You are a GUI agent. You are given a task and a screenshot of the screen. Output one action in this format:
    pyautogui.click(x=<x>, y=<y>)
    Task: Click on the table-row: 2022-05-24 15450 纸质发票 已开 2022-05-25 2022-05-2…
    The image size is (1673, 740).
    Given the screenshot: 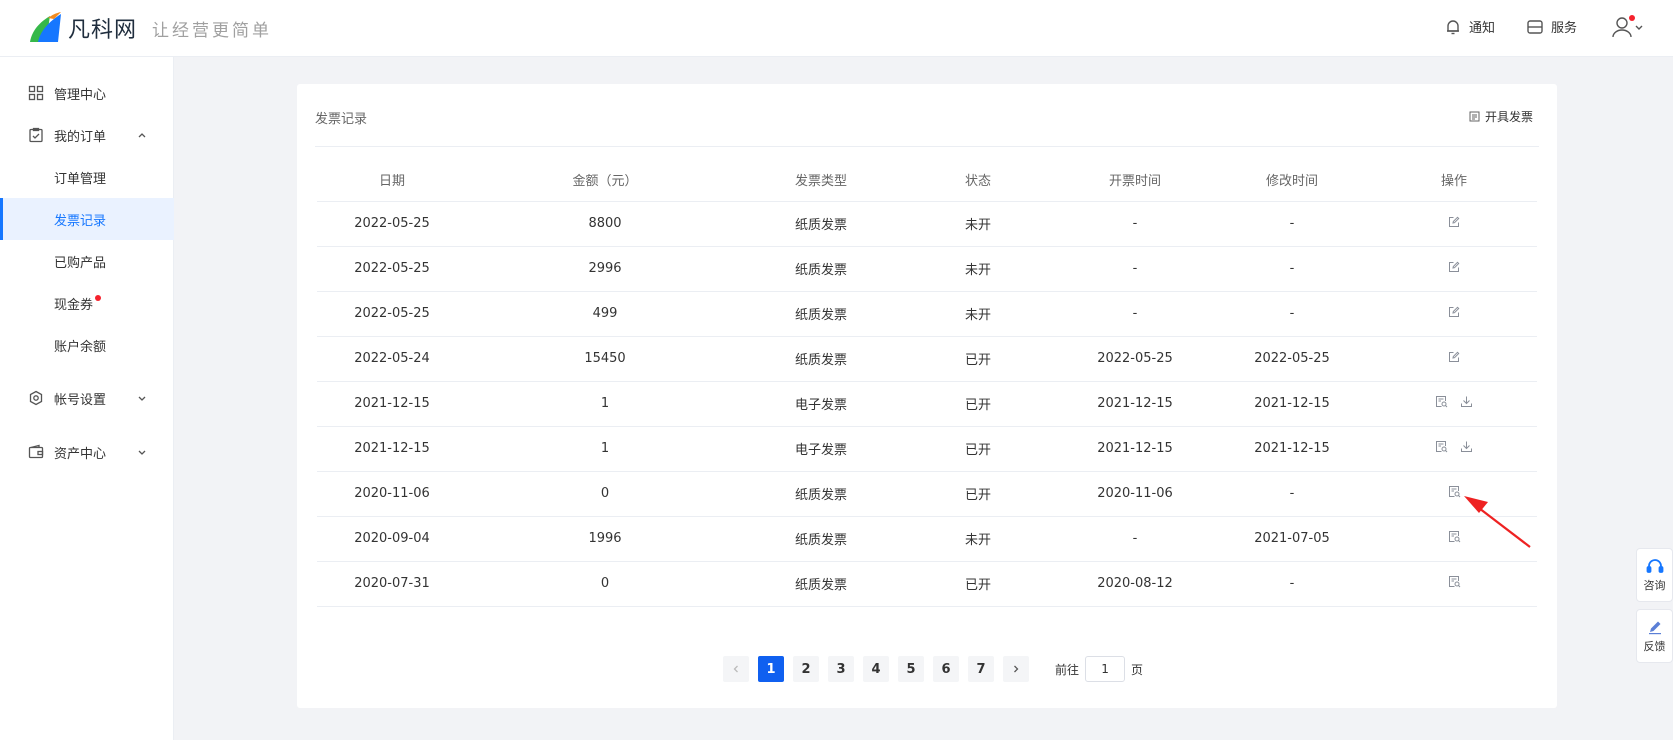 What is the action you would take?
    pyautogui.click(x=927, y=359)
    